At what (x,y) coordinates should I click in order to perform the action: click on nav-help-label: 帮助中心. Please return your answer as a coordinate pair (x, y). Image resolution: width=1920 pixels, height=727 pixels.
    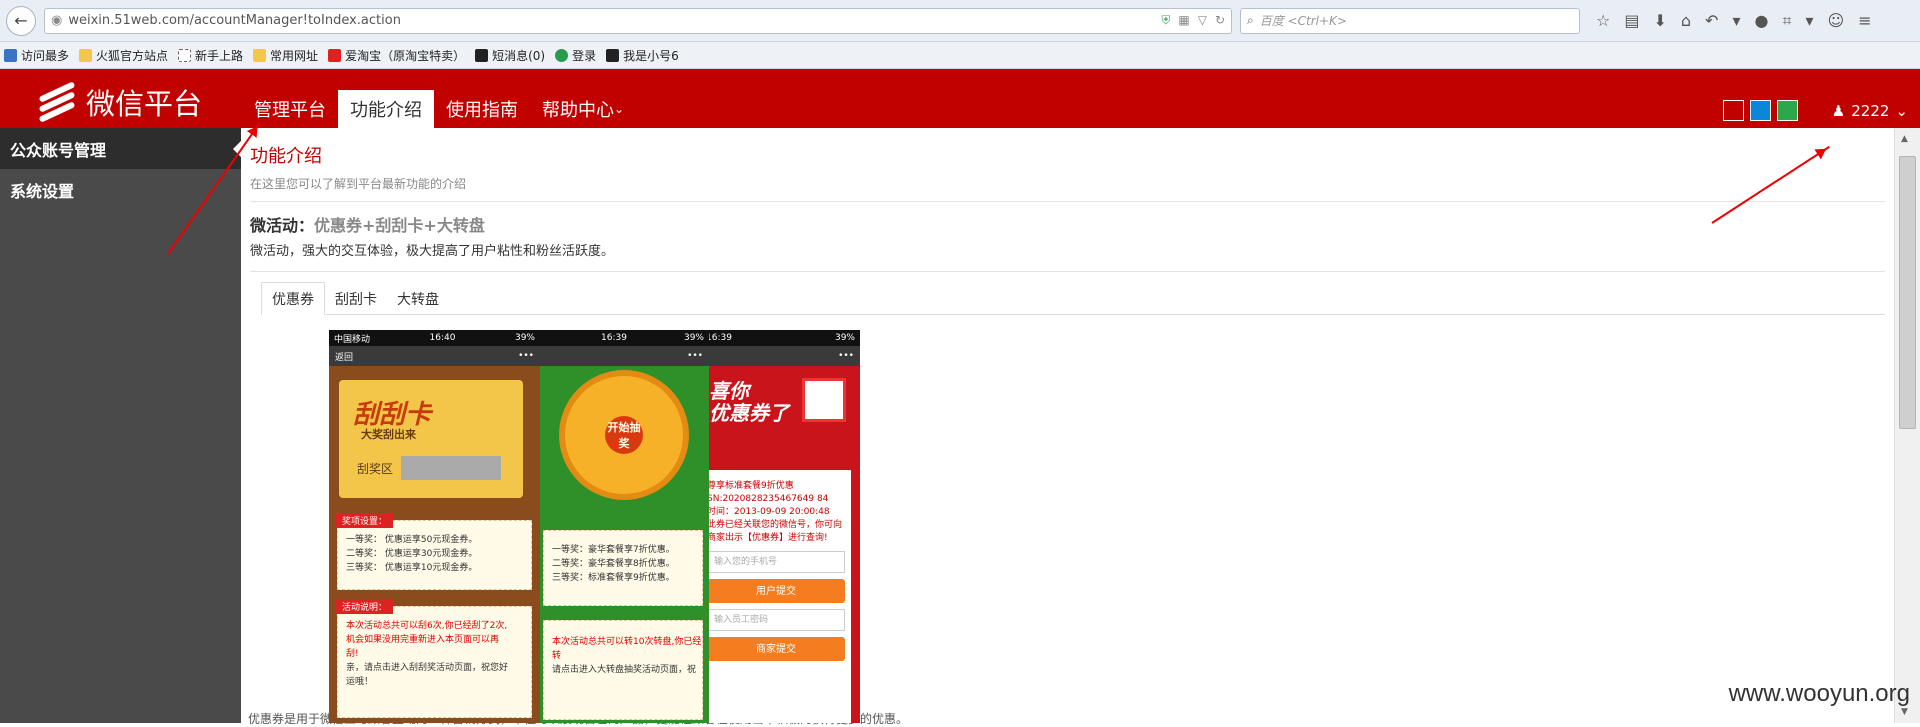
    Looking at the image, I should click on (578, 110).